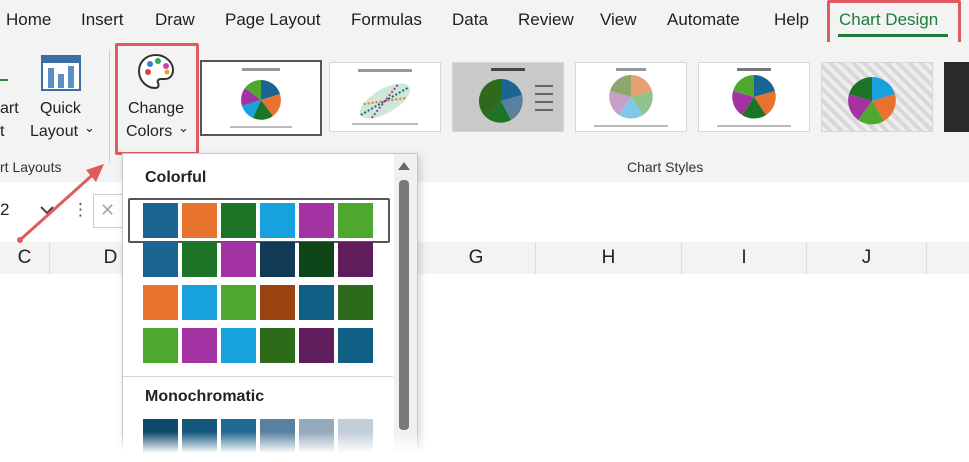 The image size is (969, 462). I want to click on add-chart-element-label-1: art, so click(9, 108).